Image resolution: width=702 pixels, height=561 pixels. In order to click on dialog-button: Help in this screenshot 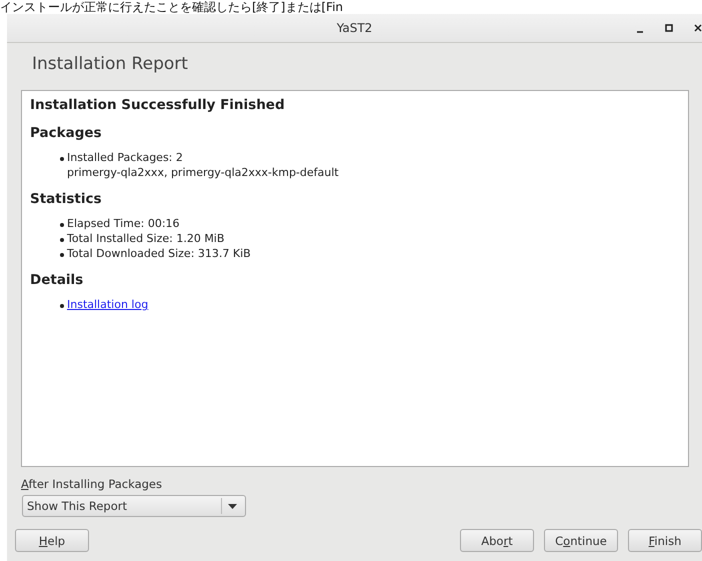, I will do `click(52, 540)`.